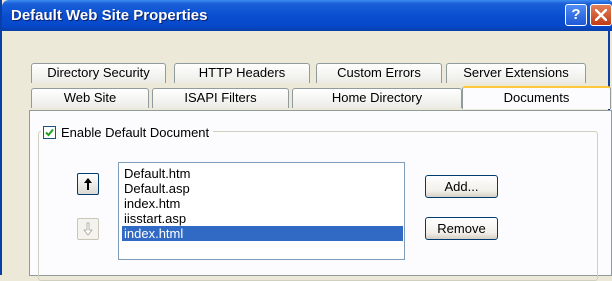  I want to click on tab-label: Directory Security, so click(98, 72).